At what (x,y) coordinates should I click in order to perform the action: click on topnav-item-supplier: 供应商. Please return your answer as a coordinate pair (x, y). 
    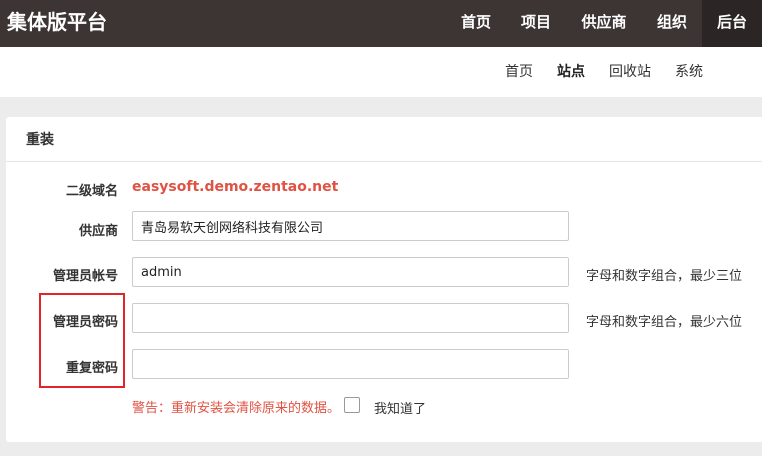
    Looking at the image, I should click on (604, 23).